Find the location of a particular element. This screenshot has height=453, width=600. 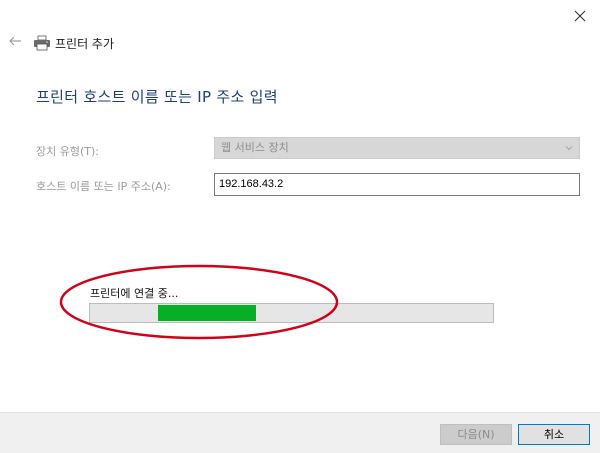

host-address-label: 호스트 이름 또는 IP 주소(A): is located at coordinates (103, 186).